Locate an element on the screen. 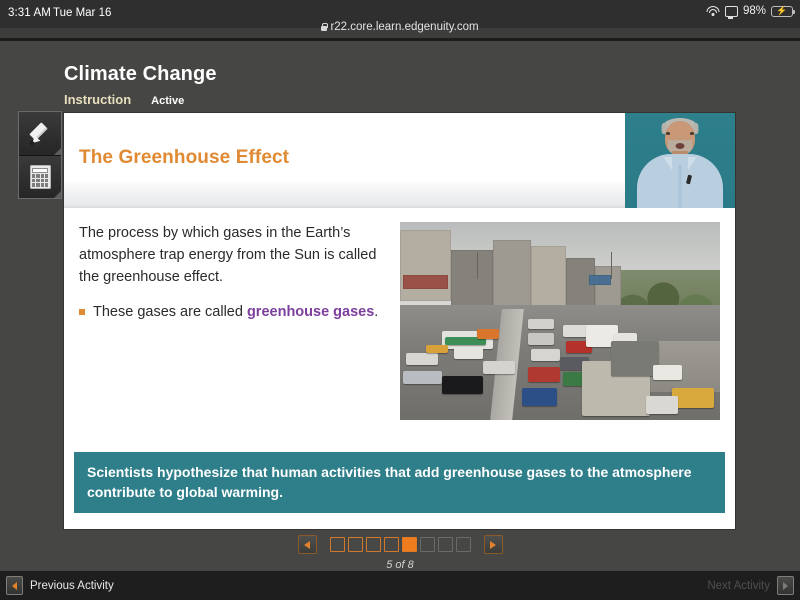 The image size is (800, 600). next-activity-button: Next Activity is located at coordinates (750, 585).